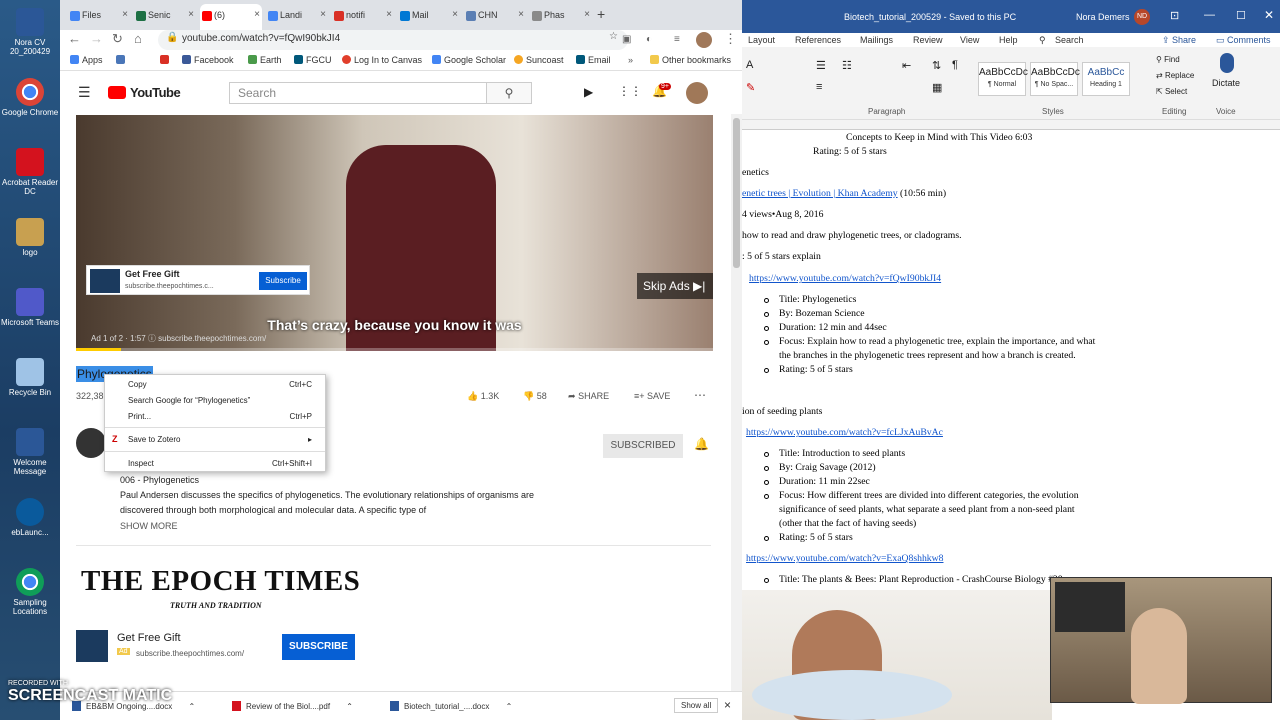  Describe the element at coordinates (1226, 83) in the screenshot. I see `dictate-button: Dictate` at that location.